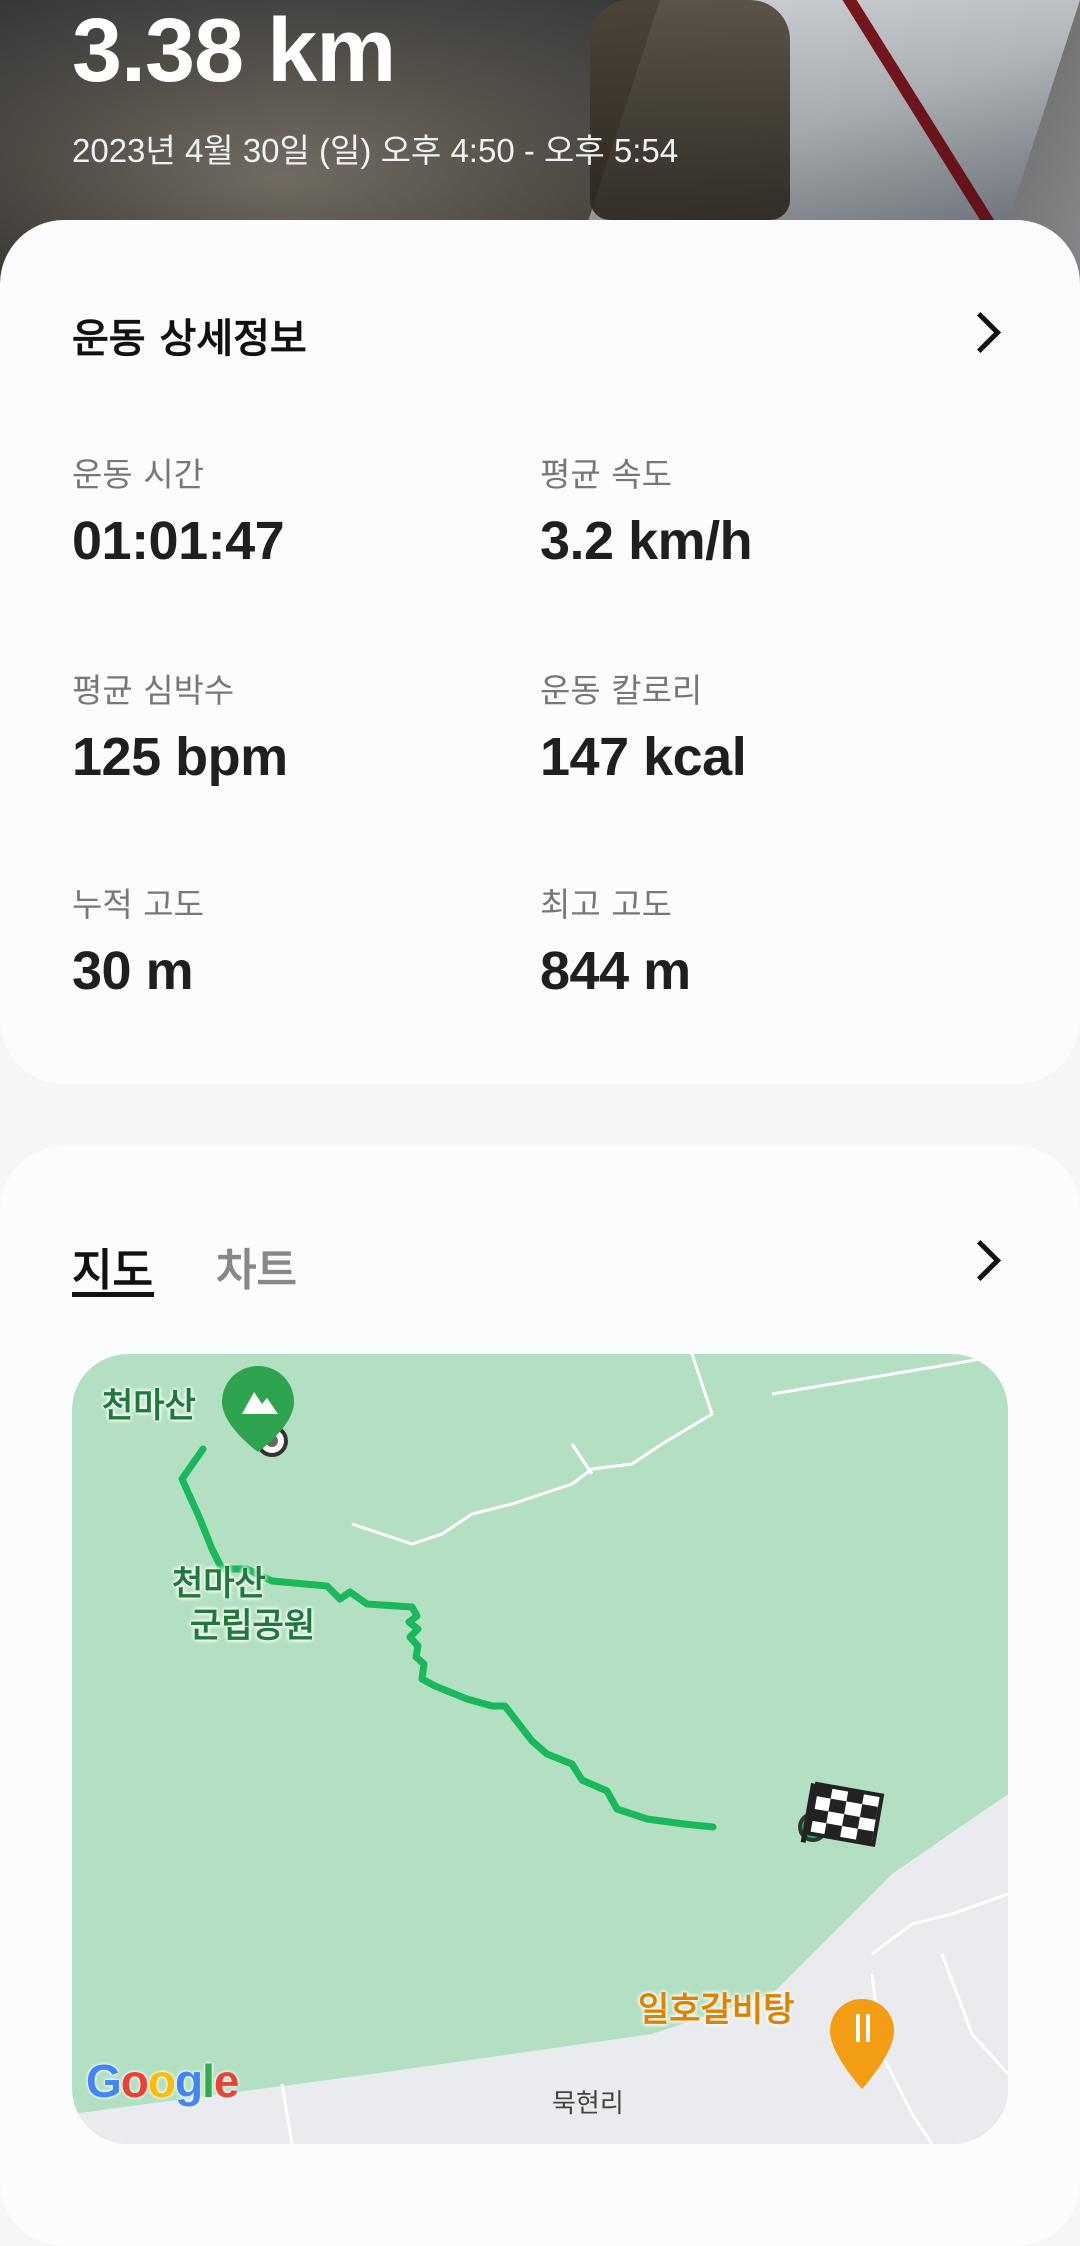 This screenshot has width=1080, height=2246. What do you see at coordinates (256, 1266) in the screenshot?
I see `tab-chart: 차트` at bounding box center [256, 1266].